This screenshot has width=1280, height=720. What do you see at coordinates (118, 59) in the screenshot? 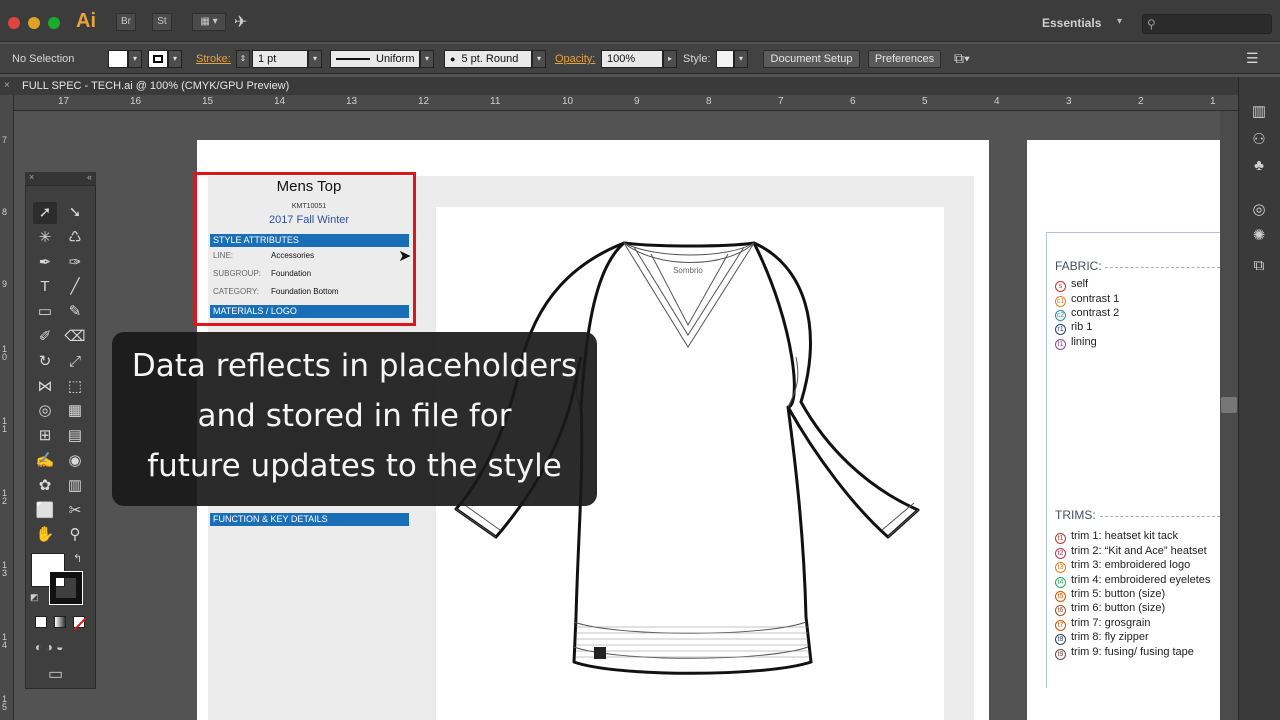
I see `fill-swatch` at bounding box center [118, 59].